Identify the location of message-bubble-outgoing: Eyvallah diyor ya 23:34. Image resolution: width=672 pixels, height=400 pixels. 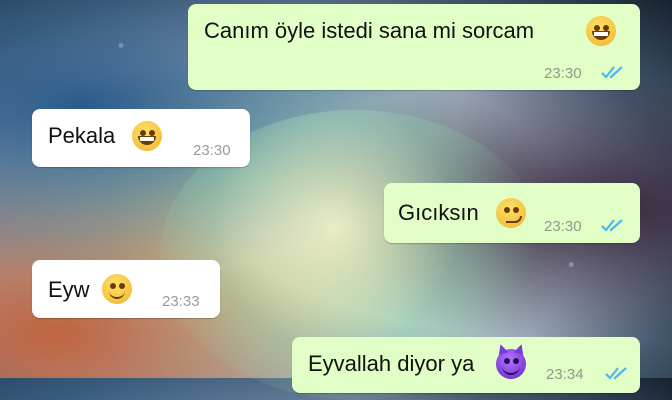
(466, 365).